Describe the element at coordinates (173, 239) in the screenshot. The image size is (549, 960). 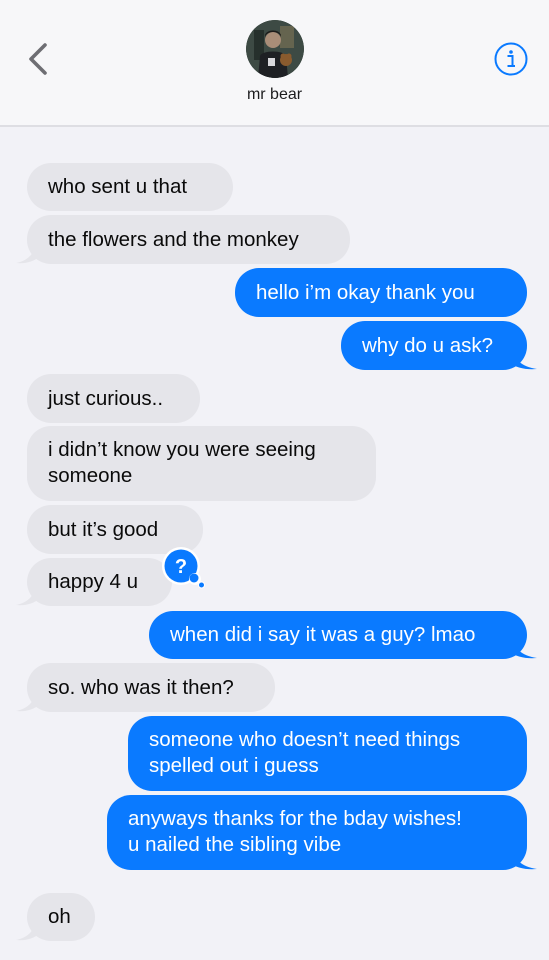
I see `message-text: the flowers and the monkey` at that location.